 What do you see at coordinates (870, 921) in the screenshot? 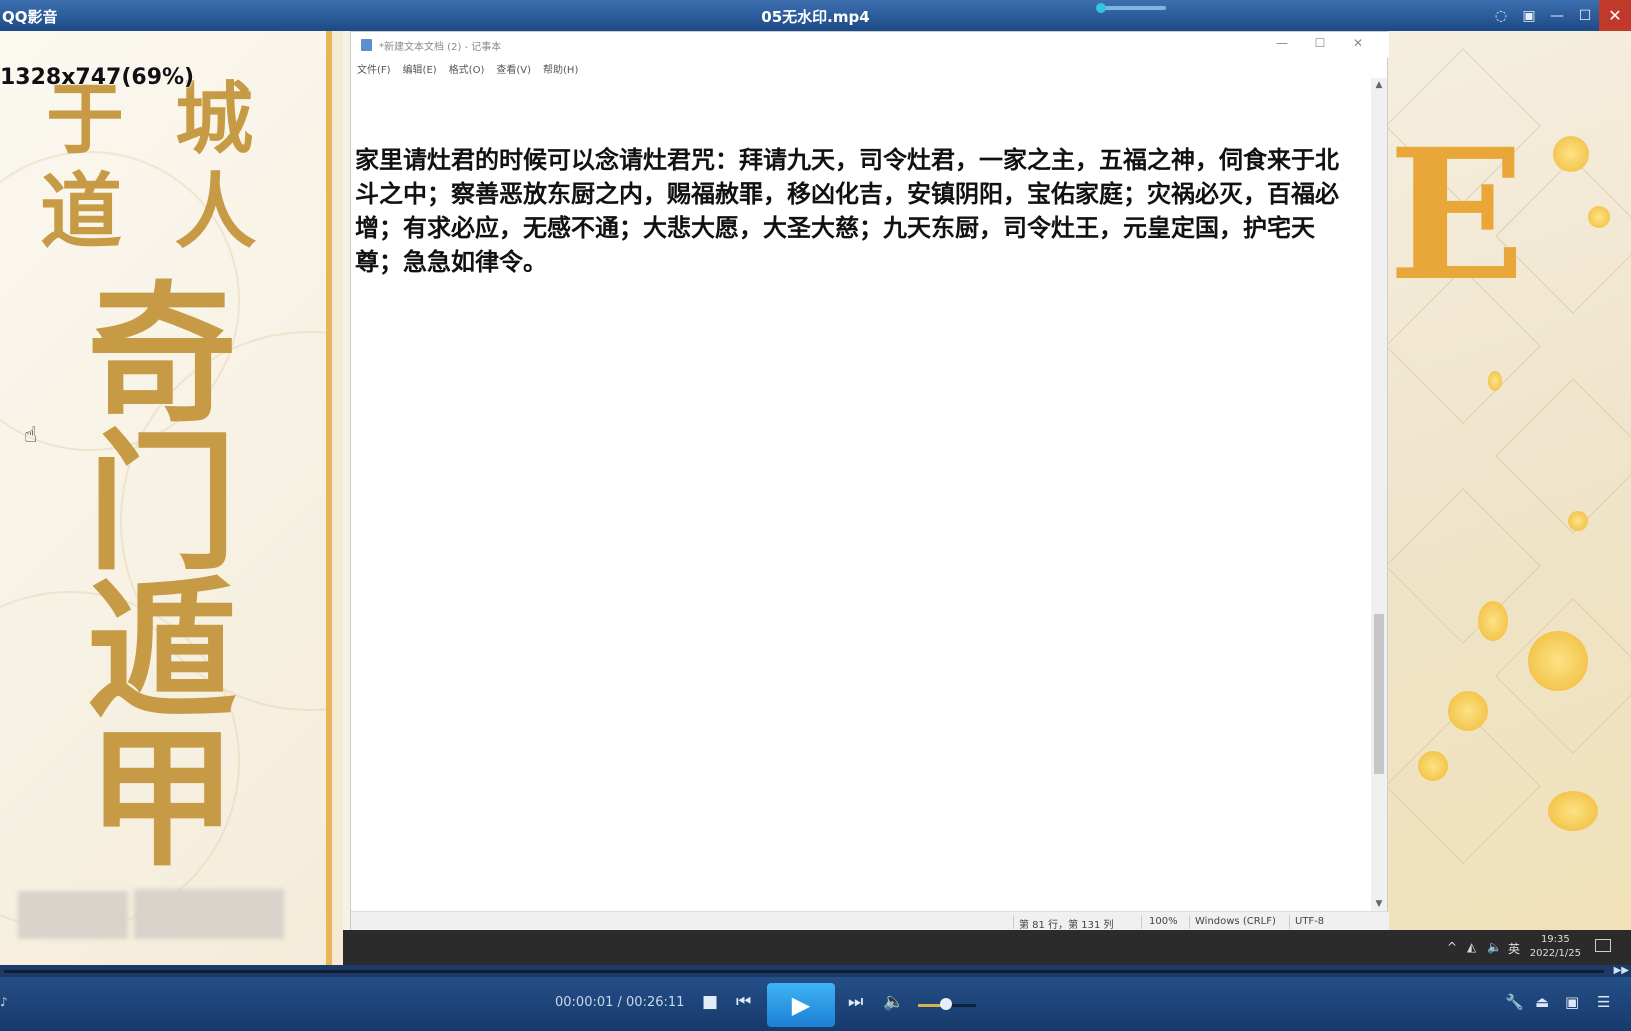
I see `notepad-status-bar: 第 81 行，第 131 列 100% Windows (CRLF) UTF-8` at bounding box center [870, 921].